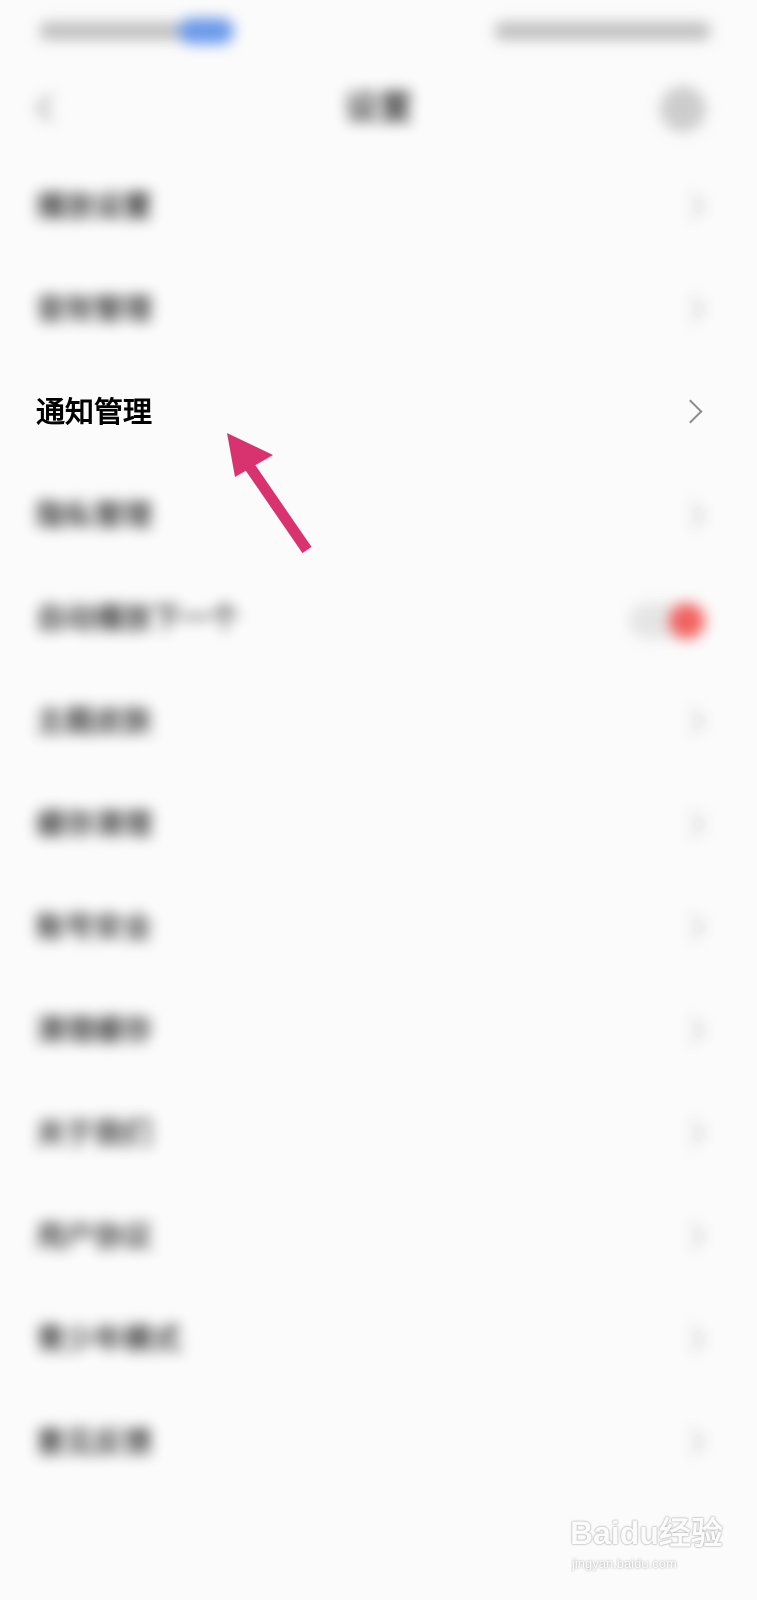 The image size is (757, 1600). I want to click on settings-row-theme: 主题皮肤, so click(378, 721).